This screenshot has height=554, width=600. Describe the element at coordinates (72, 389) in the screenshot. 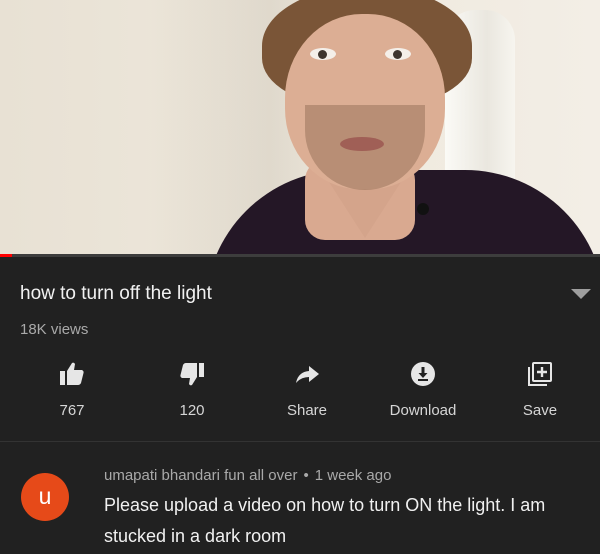

I see `like-button: 767` at that location.